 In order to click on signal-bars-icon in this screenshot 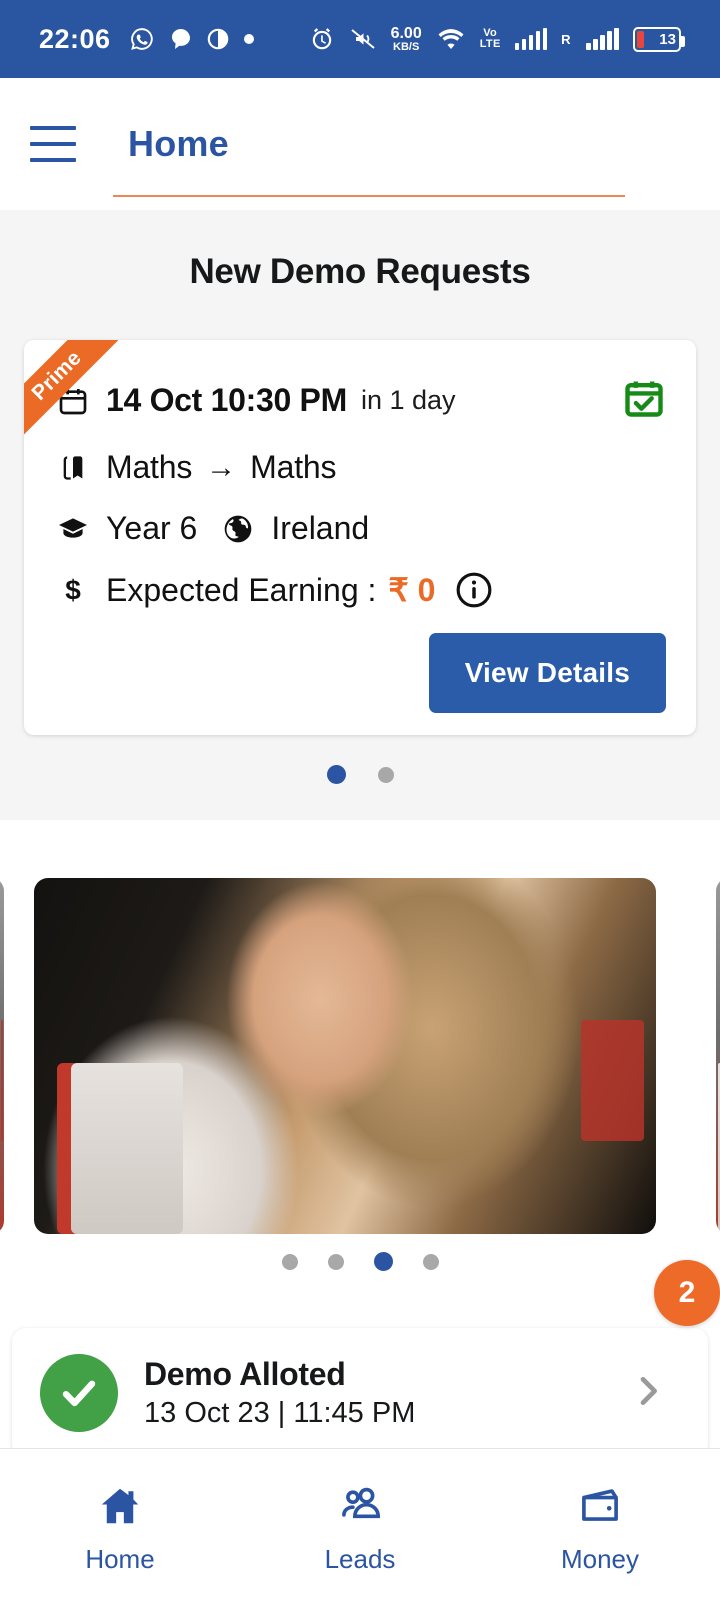, I will do `click(531, 39)`.